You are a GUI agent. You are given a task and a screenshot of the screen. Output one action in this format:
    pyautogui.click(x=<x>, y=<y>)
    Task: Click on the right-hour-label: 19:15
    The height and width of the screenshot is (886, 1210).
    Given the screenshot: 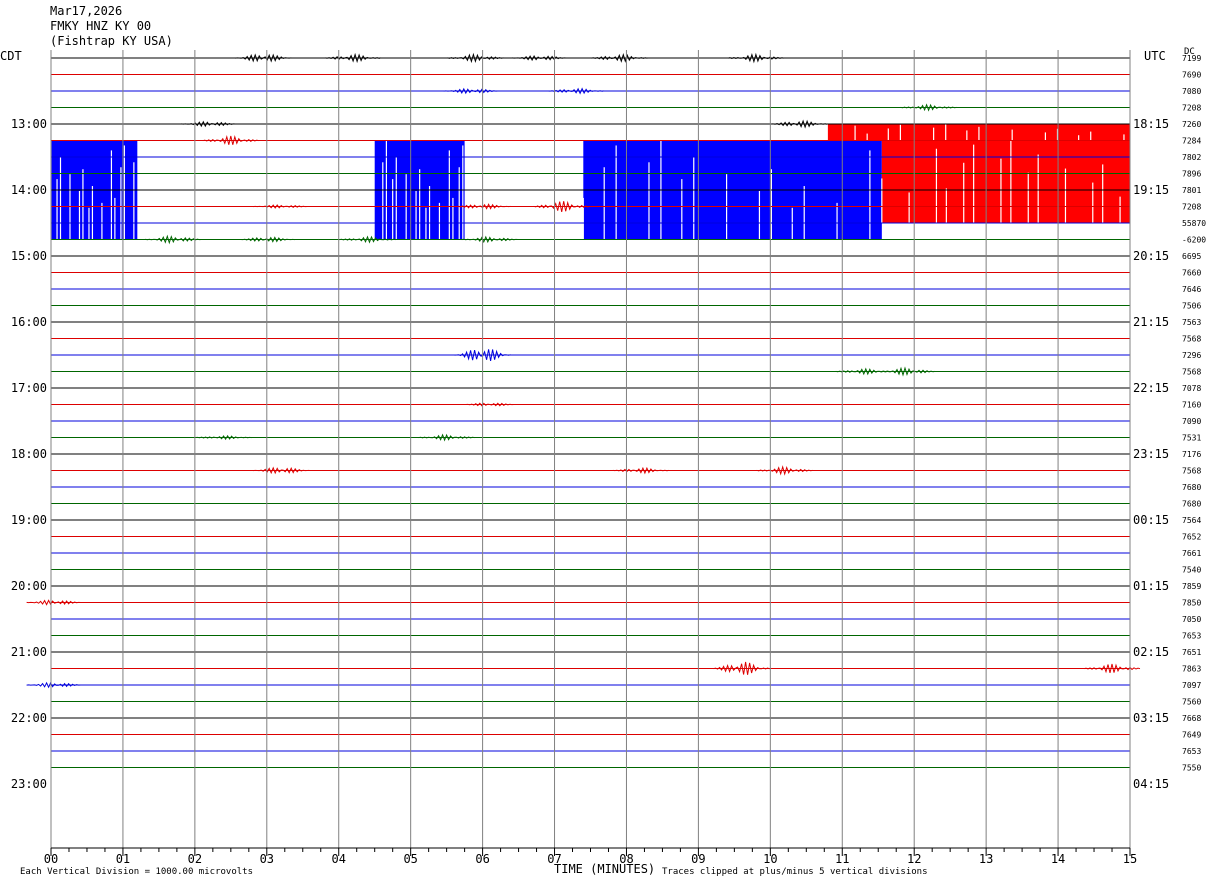 What is the action you would take?
    pyautogui.click(x=1151, y=190)
    